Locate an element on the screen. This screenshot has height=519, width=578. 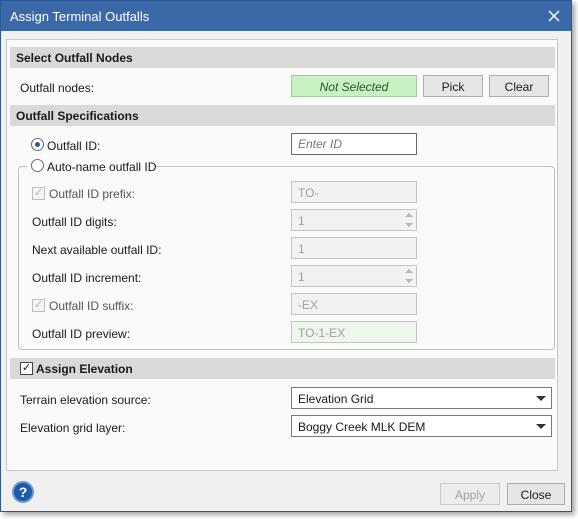
close-window-button is located at coordinates (554, 16).